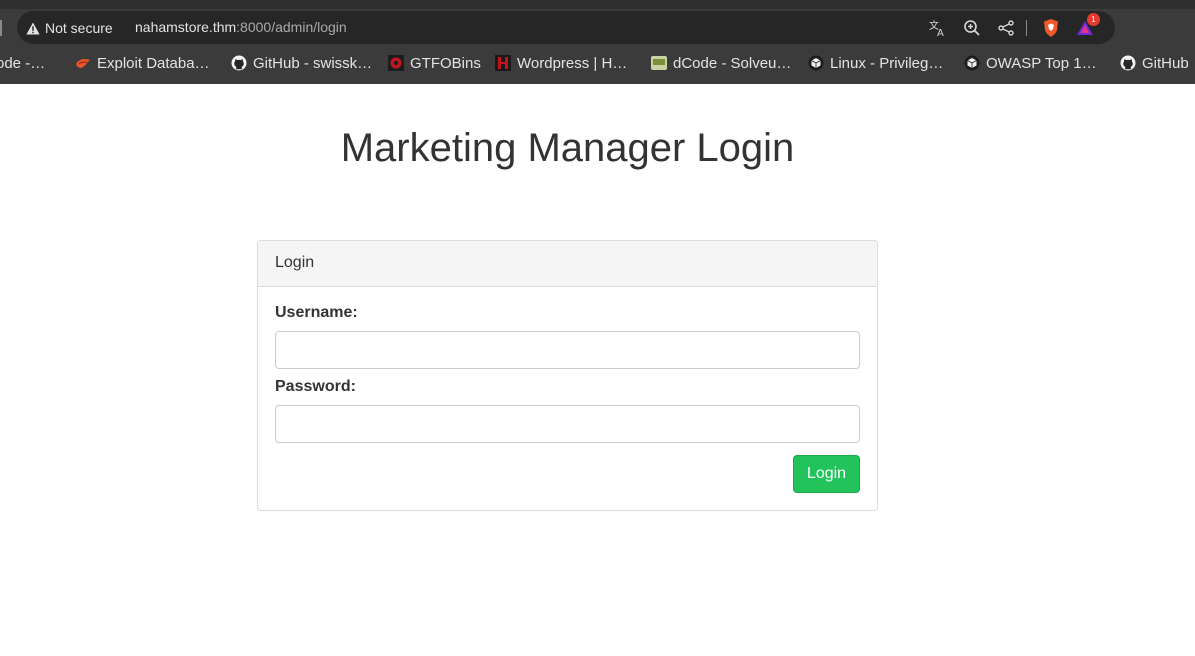 The width and height of the screenshot is (1195, 656). Describe the element at coordinates (1051, 28) in the screenshot. I see `brave-shields-icon` at that location.